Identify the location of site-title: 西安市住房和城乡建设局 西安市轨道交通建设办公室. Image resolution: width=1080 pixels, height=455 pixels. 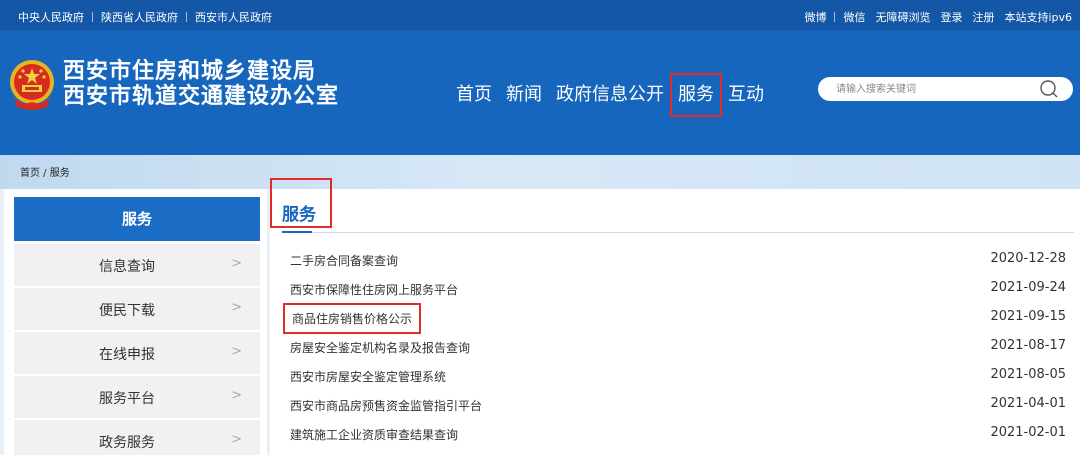
(201, 84).